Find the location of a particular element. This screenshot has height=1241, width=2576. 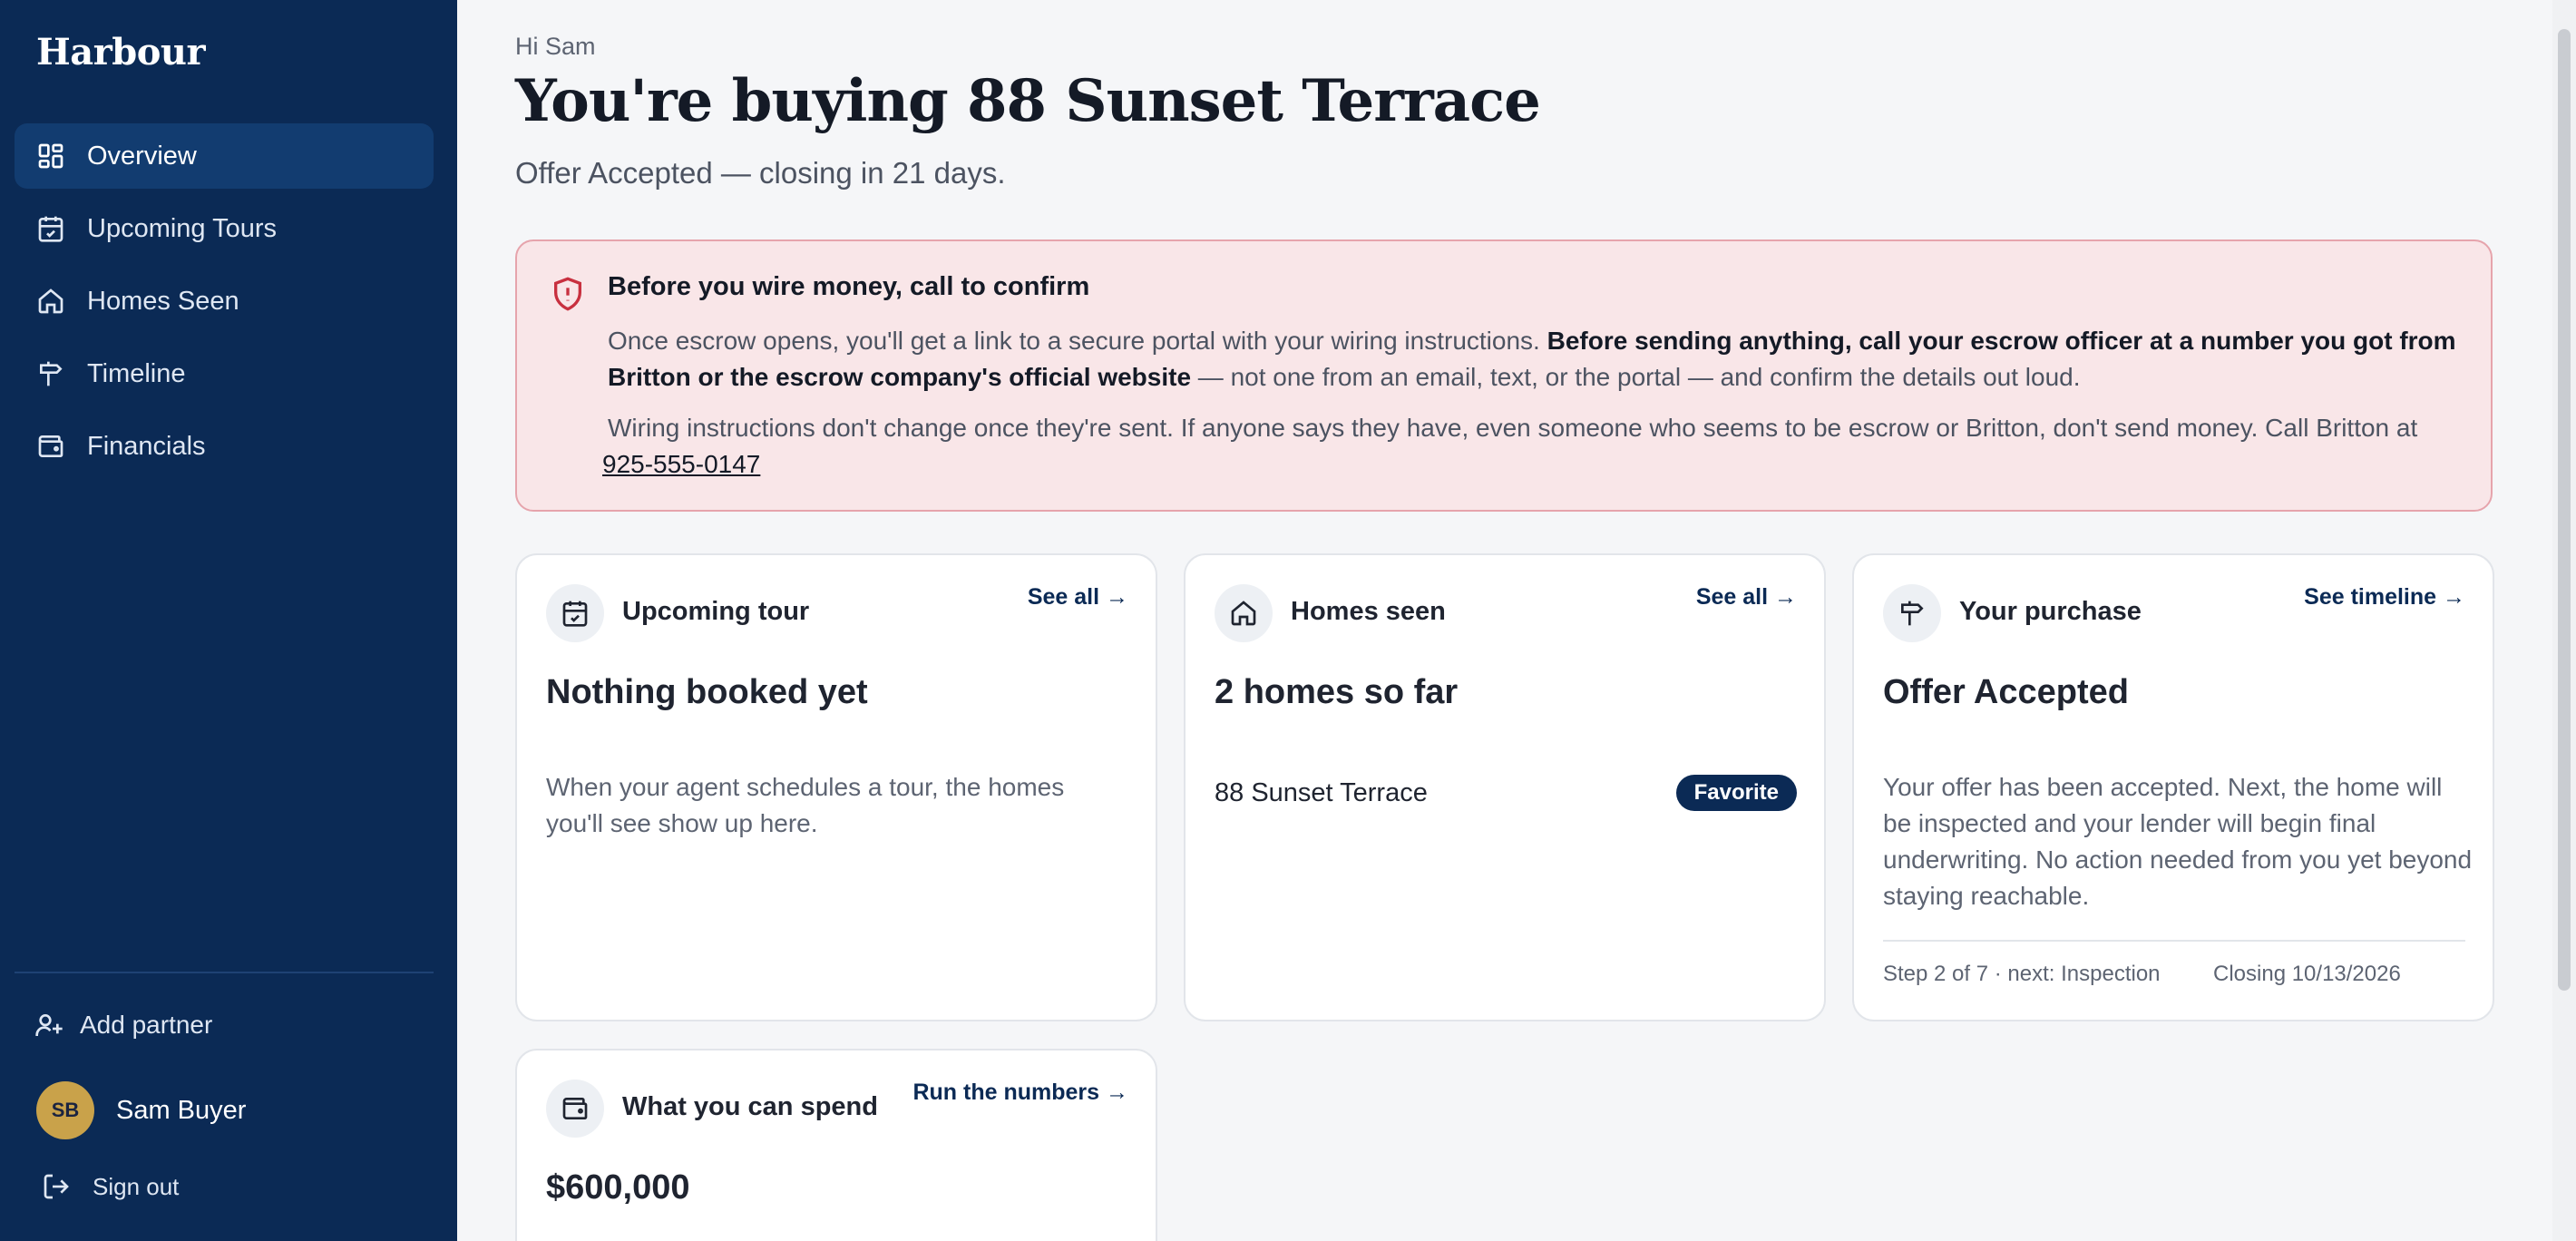

grid-icon is located at coordinates (50, 156).